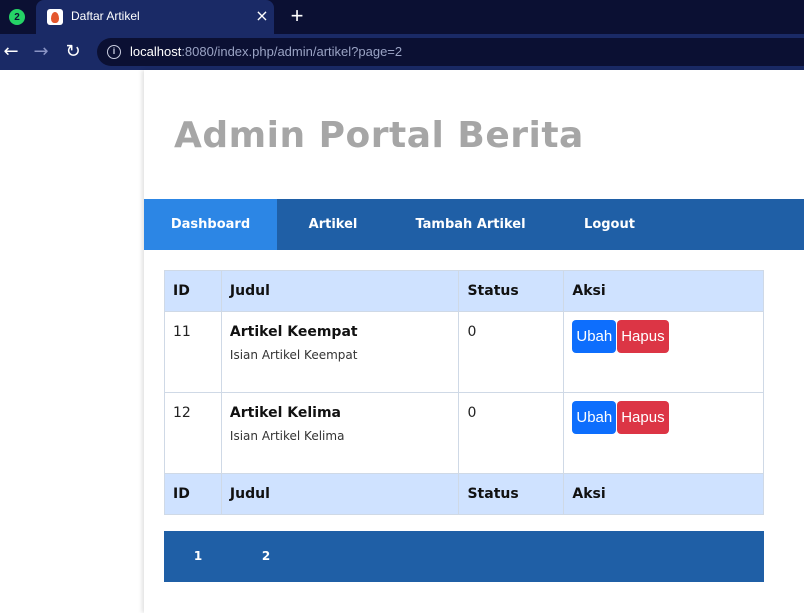 The image size is (804, 613). What do you see at coordinates (193, 433) in the screenshot?
I see `cell-id: 12` at bounding box center [193, 433].